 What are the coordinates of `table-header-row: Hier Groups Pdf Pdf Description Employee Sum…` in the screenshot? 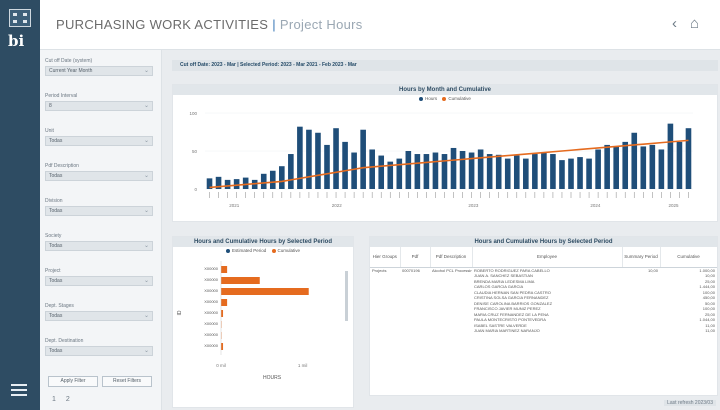 It's located at (543, 257).